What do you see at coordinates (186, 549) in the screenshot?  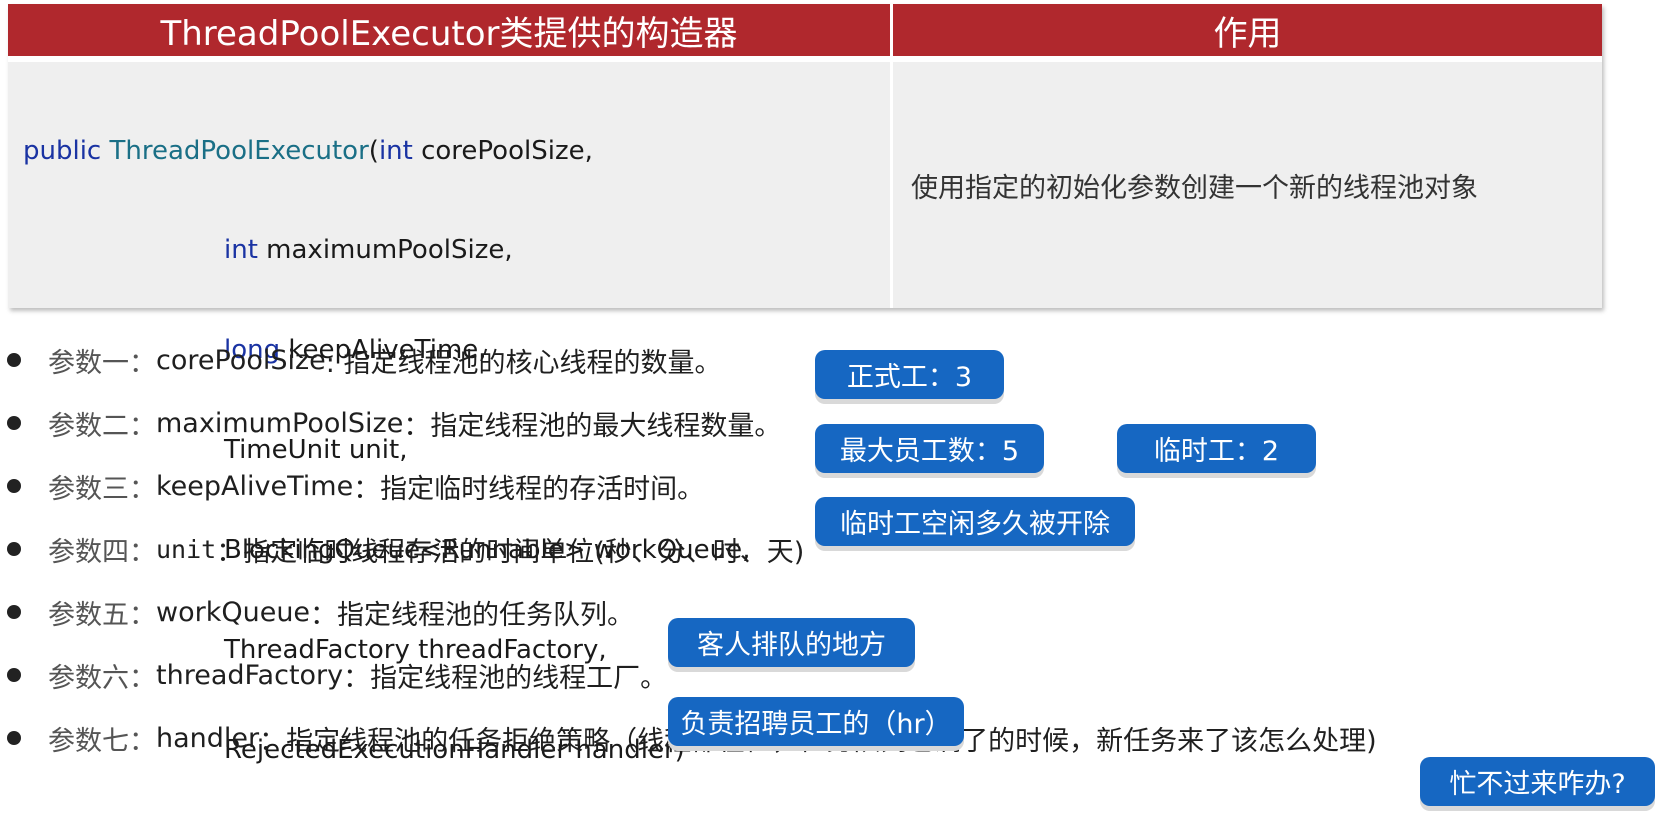 I see `param-name: unit` at bounding box center [186, 549].